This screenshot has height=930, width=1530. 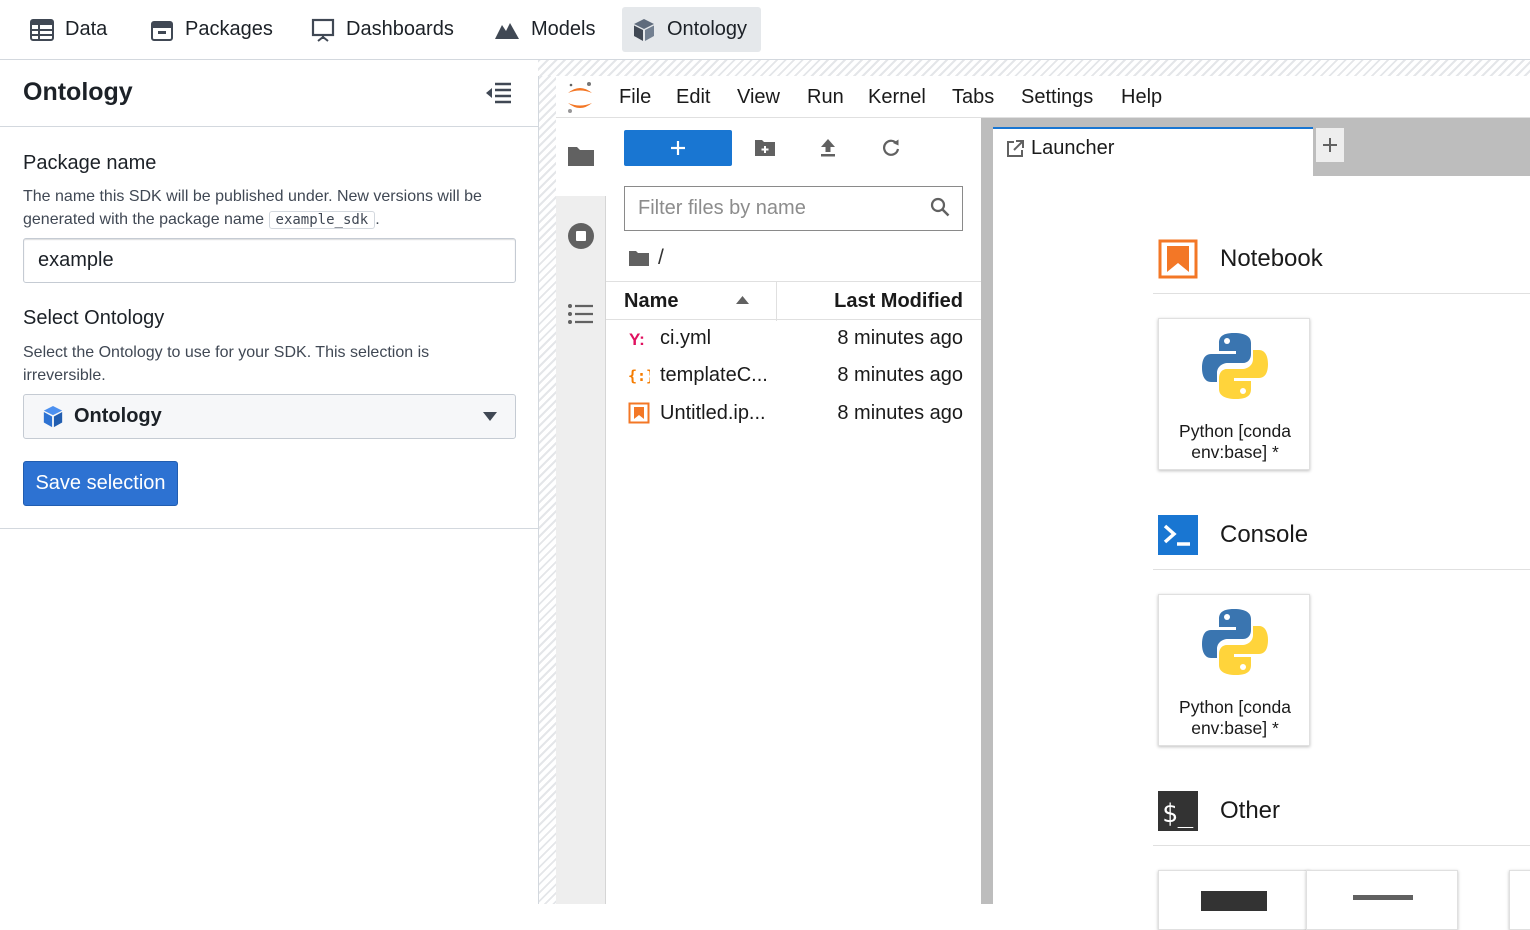 I want to click on menu-tabs: Tabs, so click(x=973, y=97).